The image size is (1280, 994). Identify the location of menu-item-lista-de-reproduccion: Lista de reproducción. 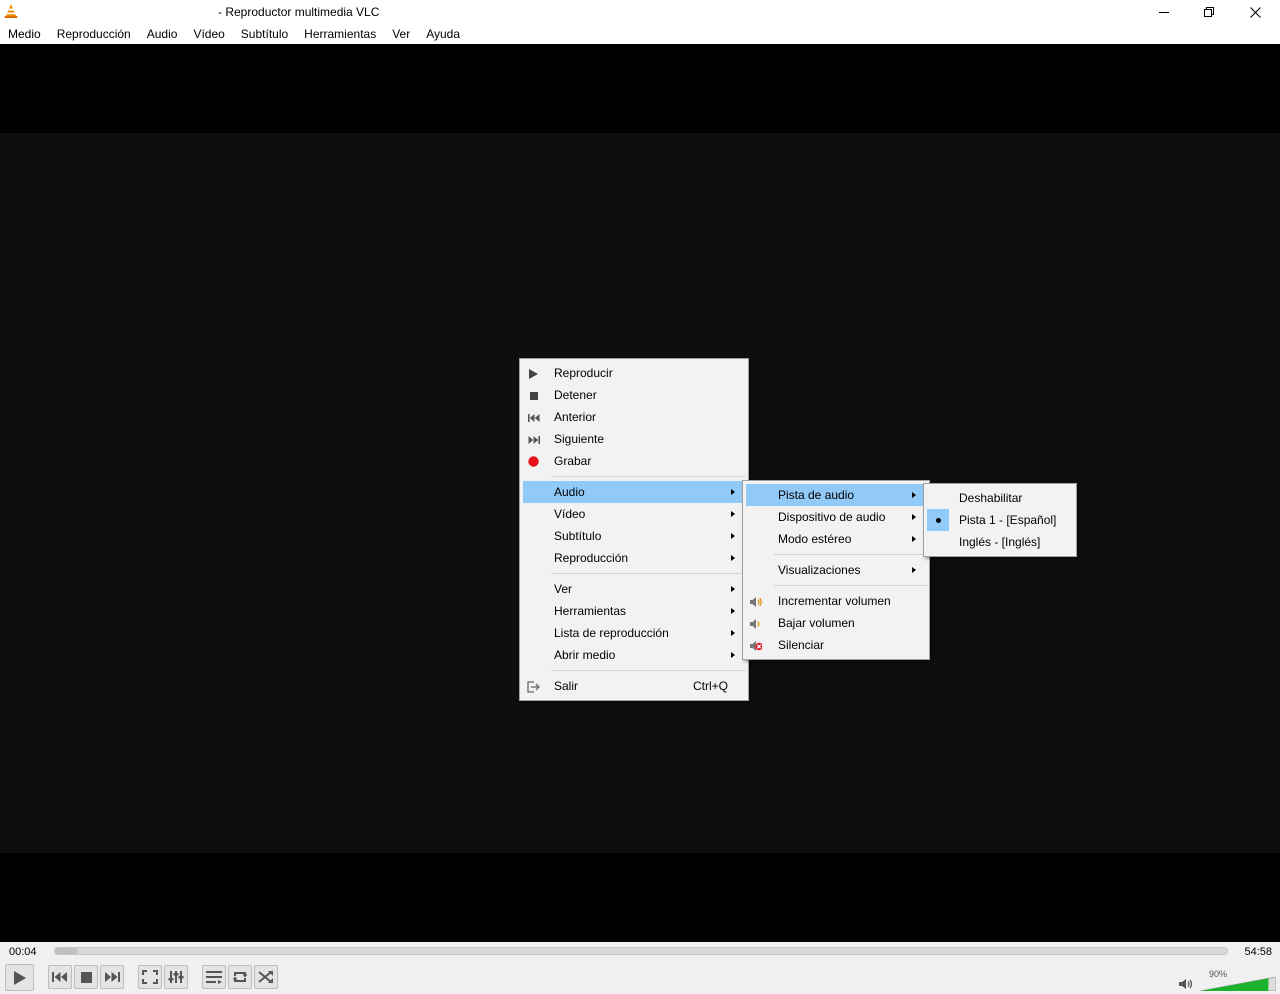
(634, 633).